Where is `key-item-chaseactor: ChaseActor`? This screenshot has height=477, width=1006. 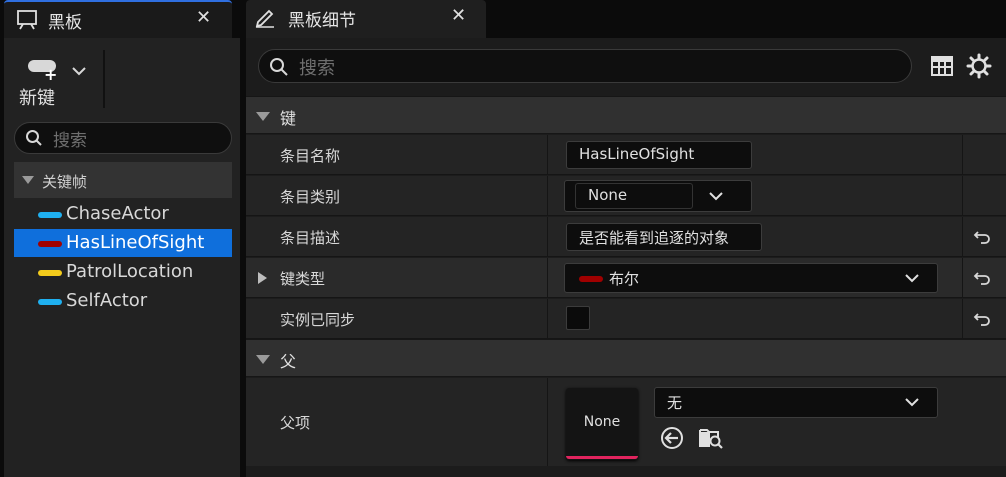 key-item-chaseactor: ChaseActor is located at coordinates (123, 214).